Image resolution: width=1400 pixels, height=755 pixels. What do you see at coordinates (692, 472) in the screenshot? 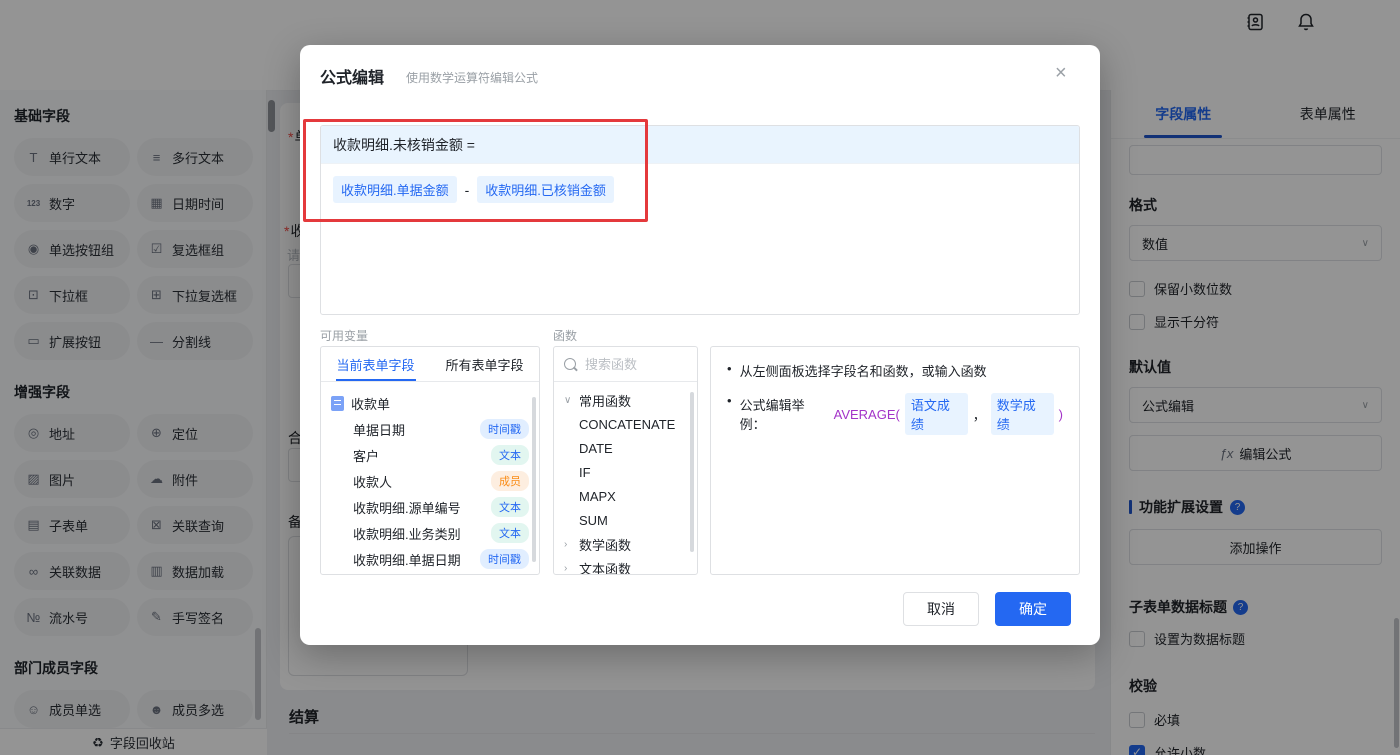
I see `functions-scrollbar` at bounding box center [692, 472].